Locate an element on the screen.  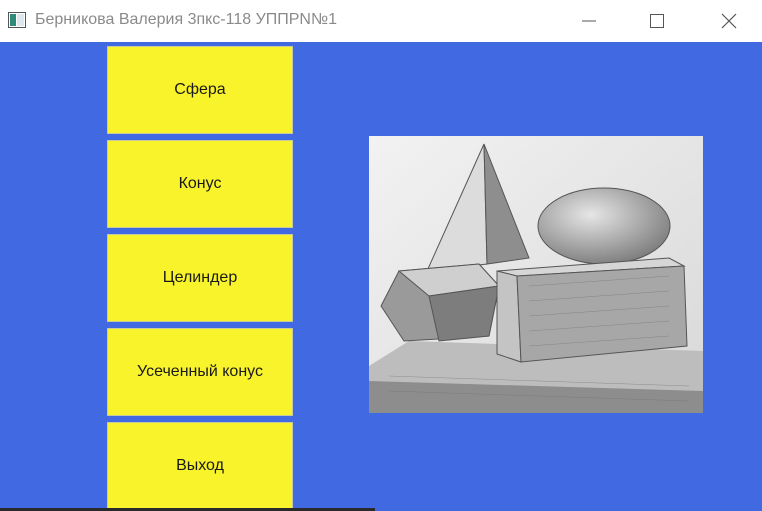
app-window-icon is located at coordinates (17, 20).